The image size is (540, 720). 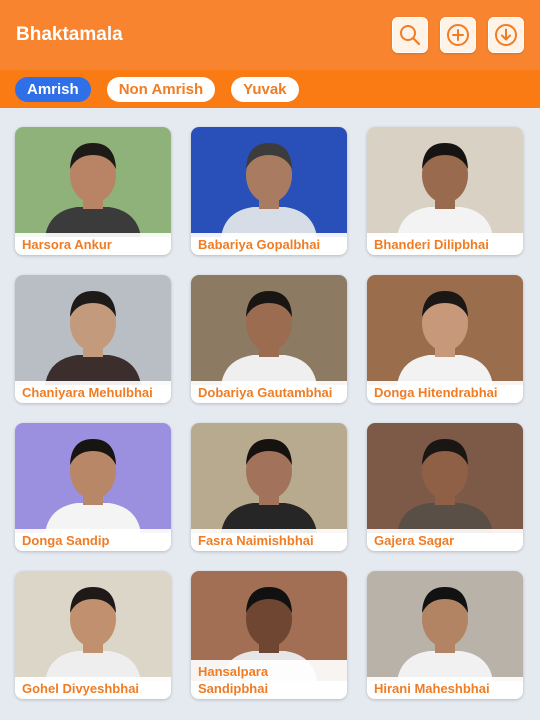 I want to click on member-name: Babariya Gopalbhai, so click(x=269, y=244).